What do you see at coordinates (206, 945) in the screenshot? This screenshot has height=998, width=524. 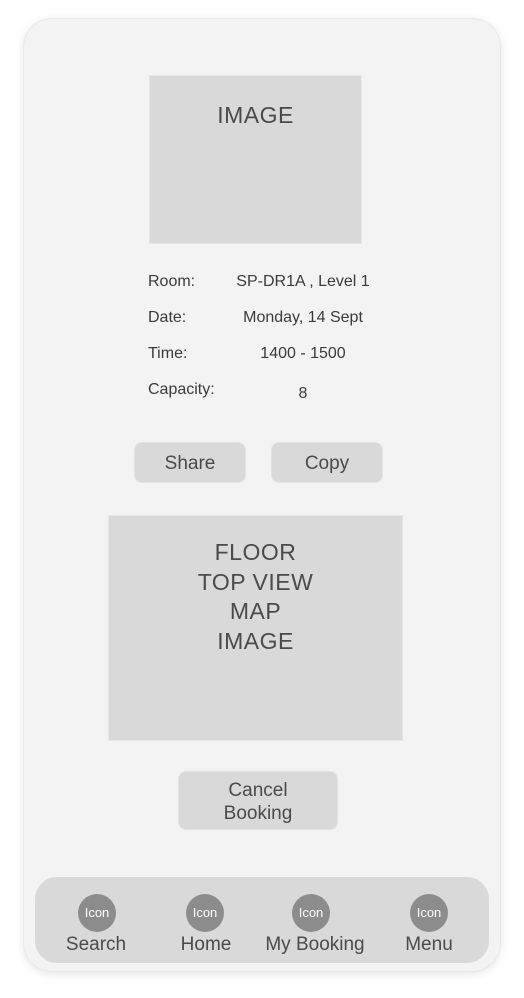 I see `nav-label-home: Home` at bounding box center [206, 945].